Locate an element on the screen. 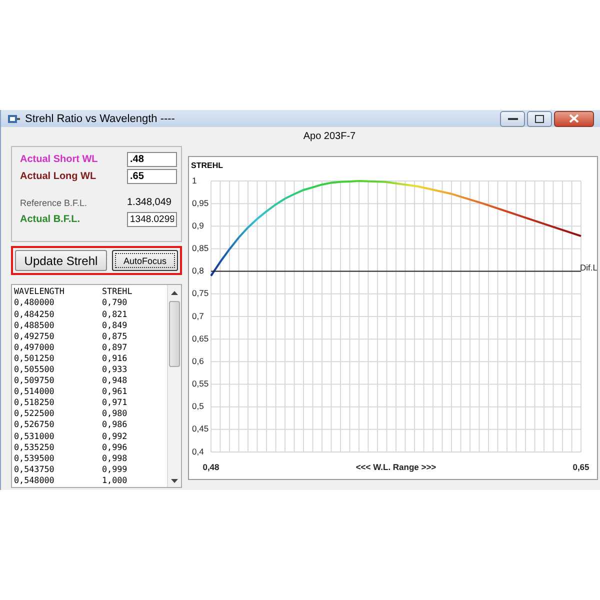 The height and width of the screenshot is (600, 600). table-cell: 0,980 is located at coordinates (115, 414).